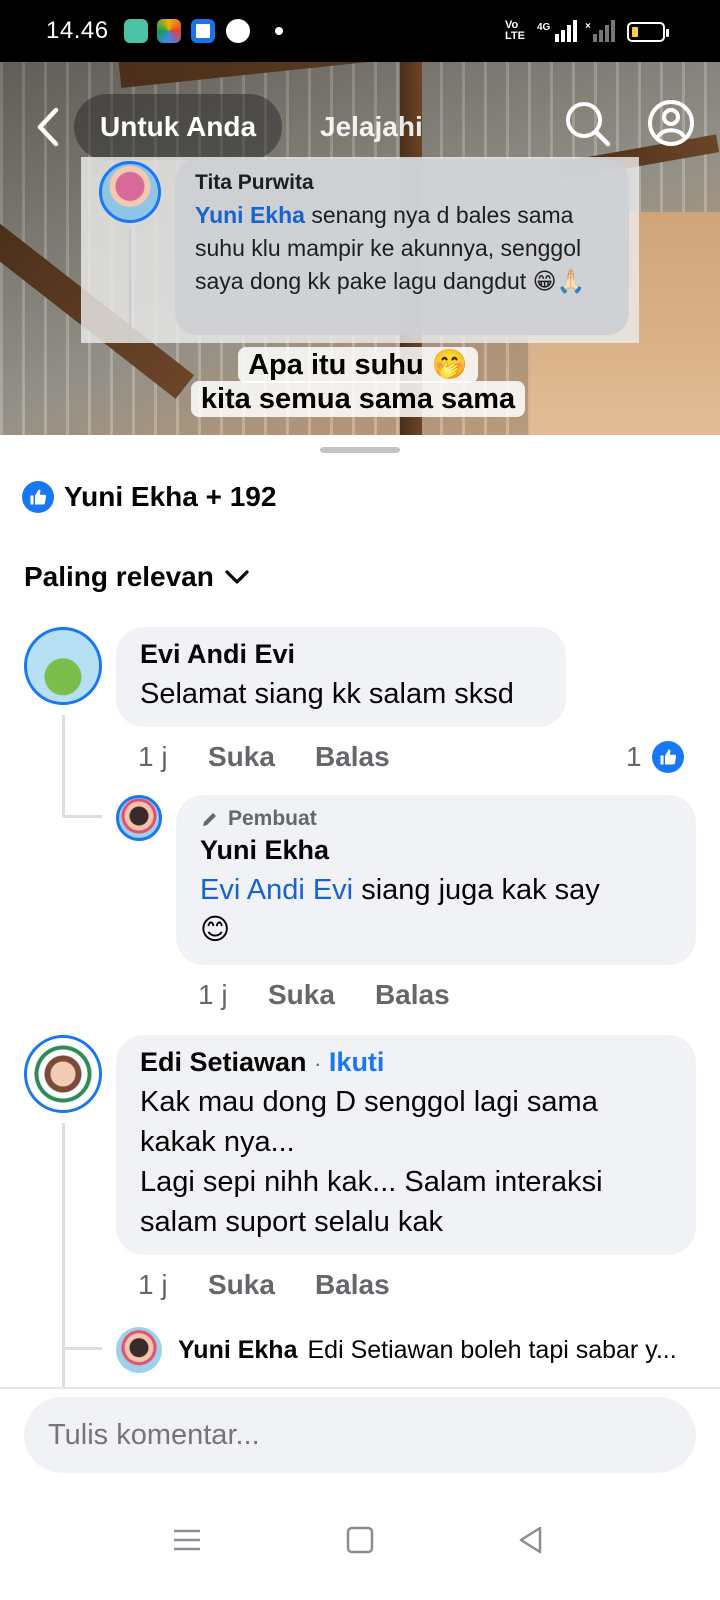  Describe the element at coordinates (341, 677) in the screenshot. I see `comment-bubble: Evi Andi Evi Selamat siang kk salam sksd` at that location.